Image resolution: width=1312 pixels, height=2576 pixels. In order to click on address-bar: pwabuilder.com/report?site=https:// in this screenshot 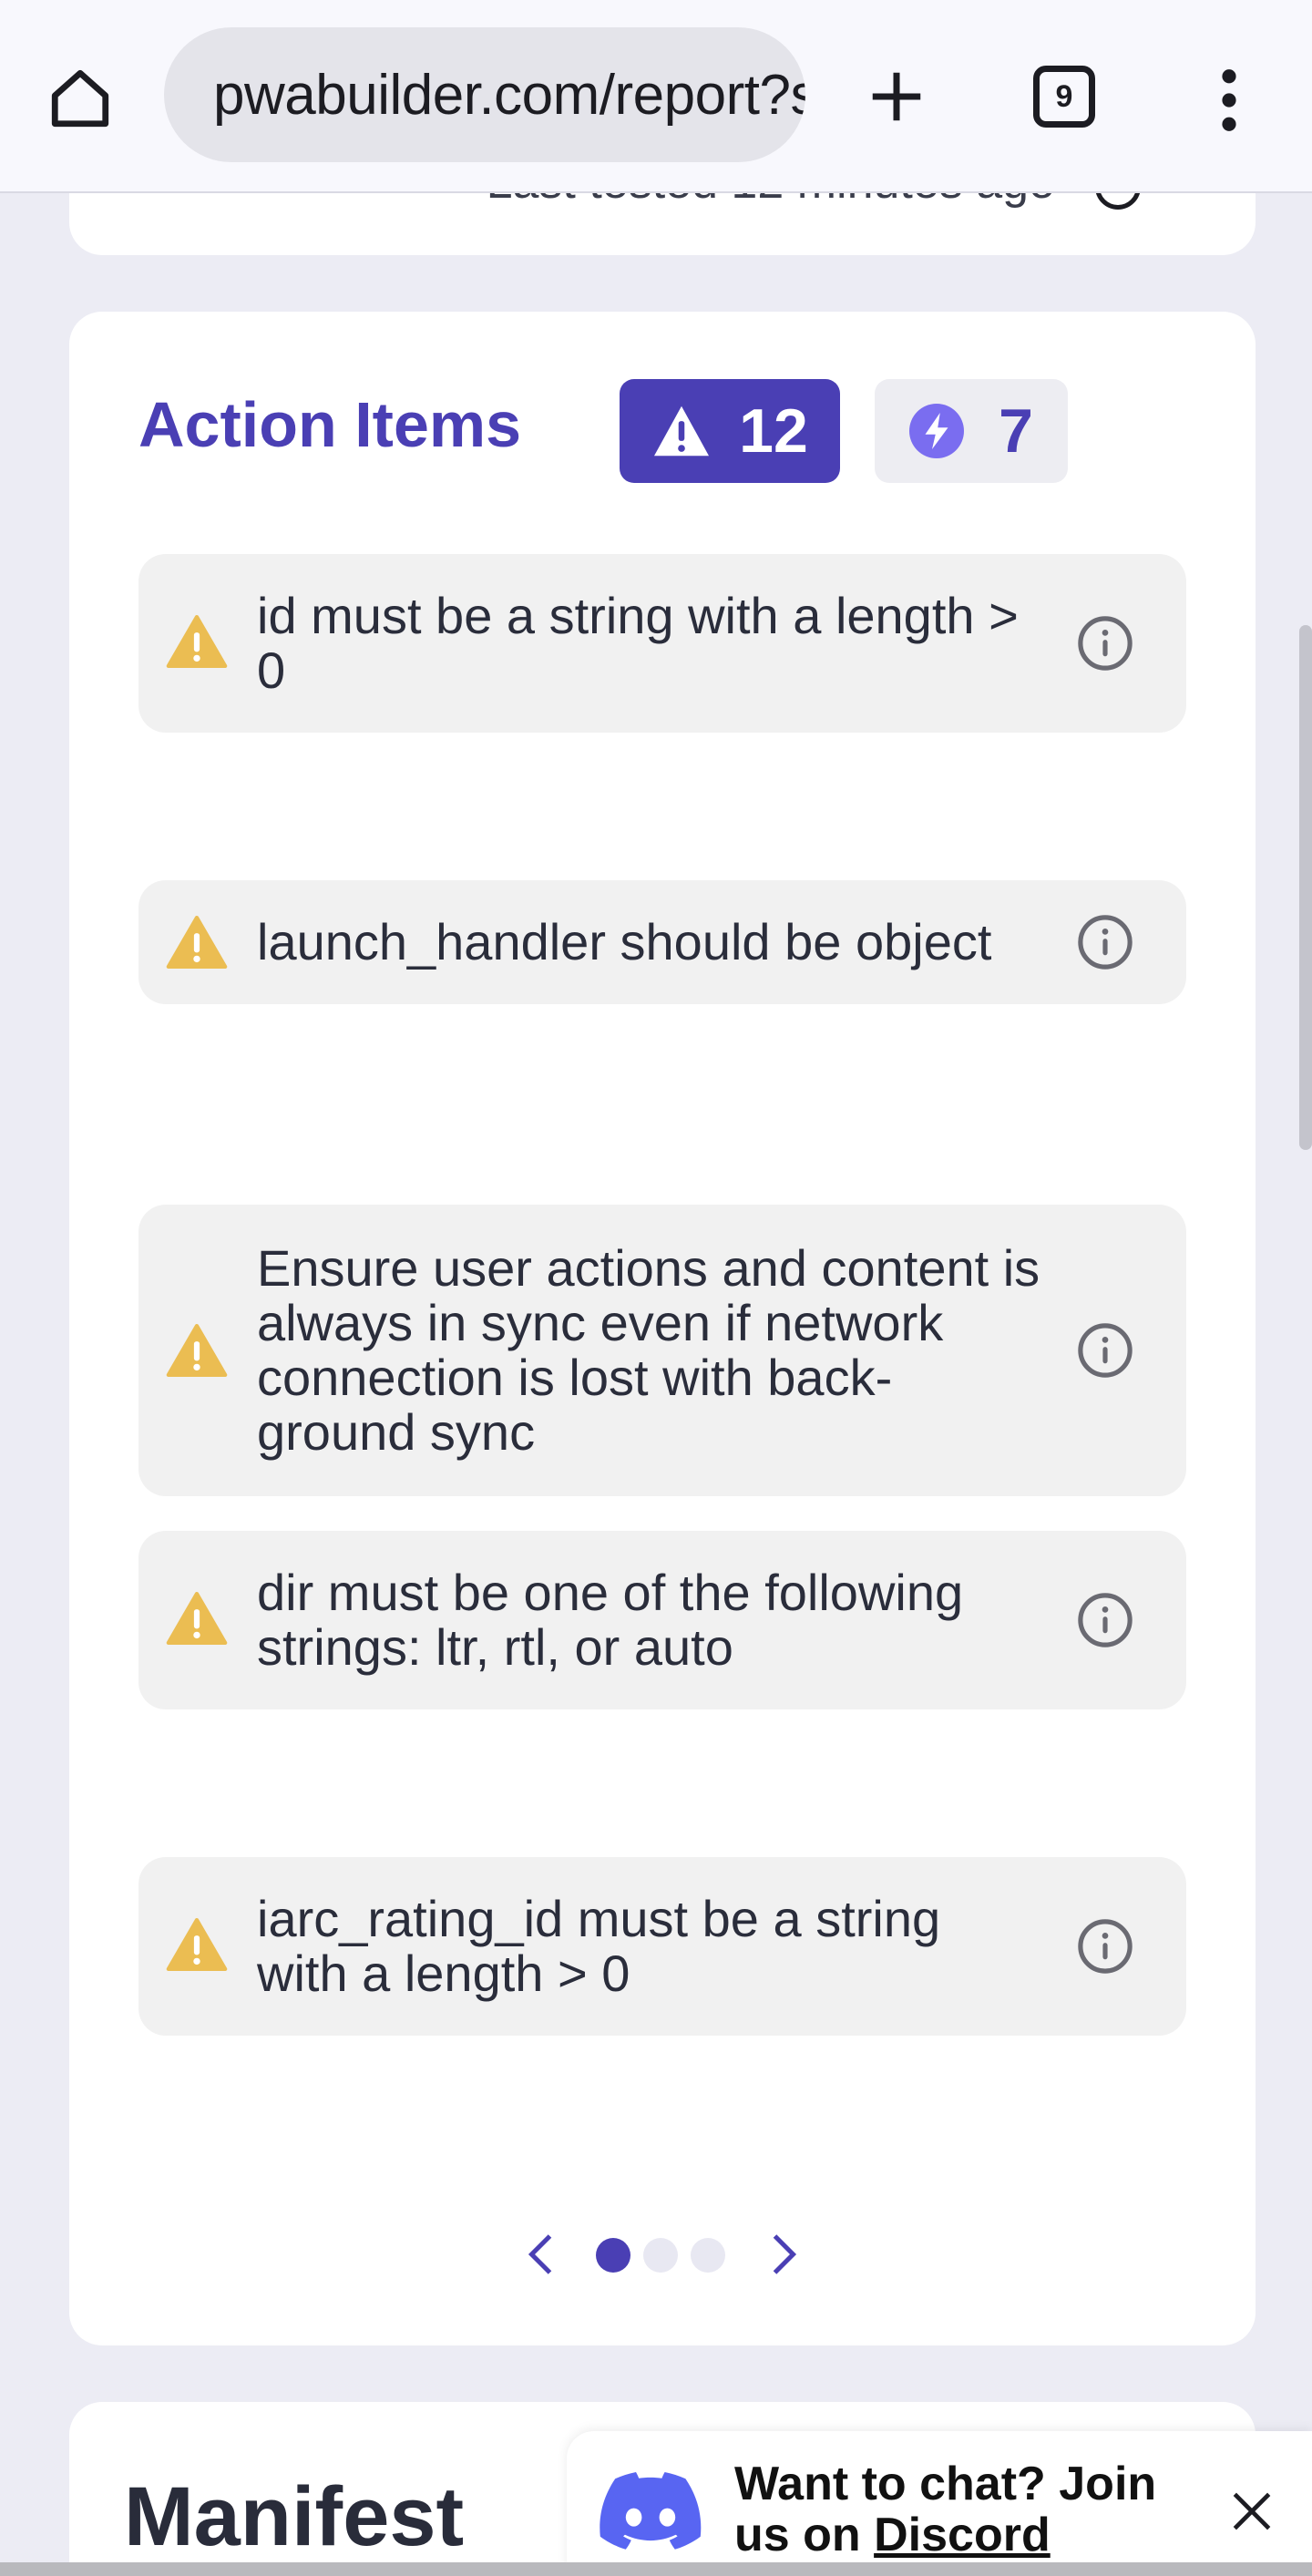, I will do `click(485, 95)`.